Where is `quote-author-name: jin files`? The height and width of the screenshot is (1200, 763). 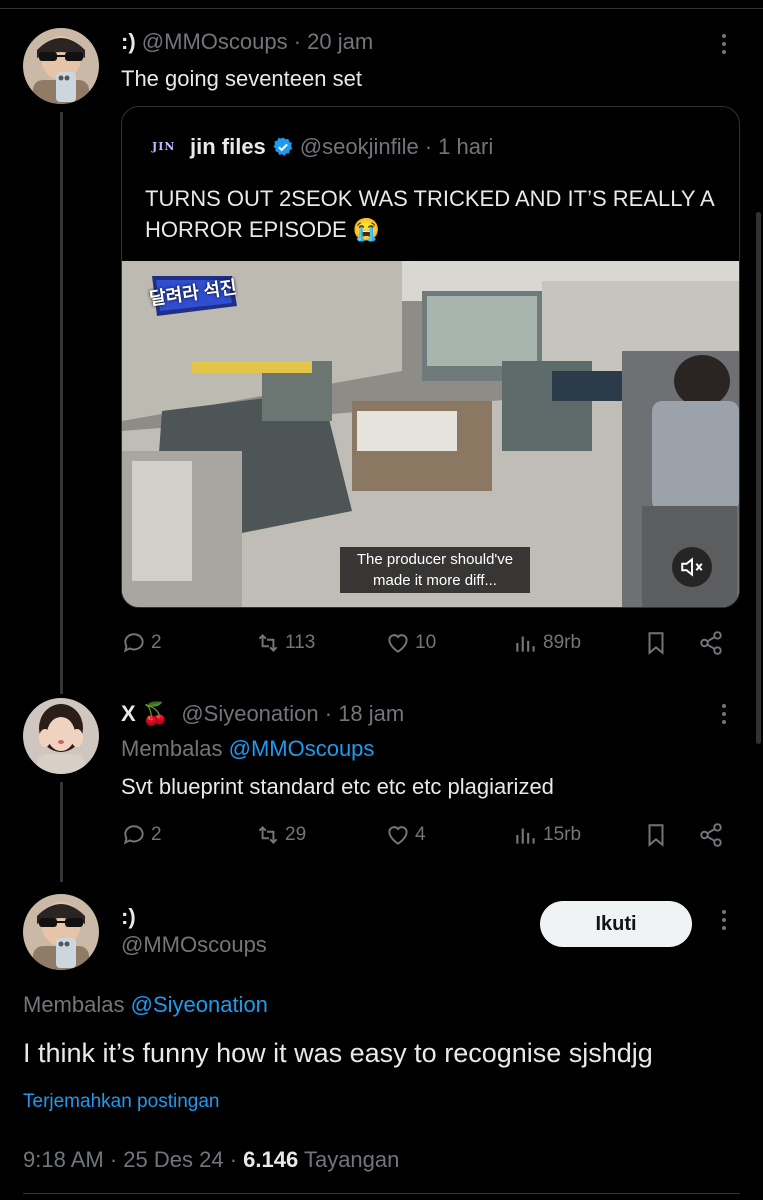 quote-author-name: jin files is located at coordinates (228, 146).